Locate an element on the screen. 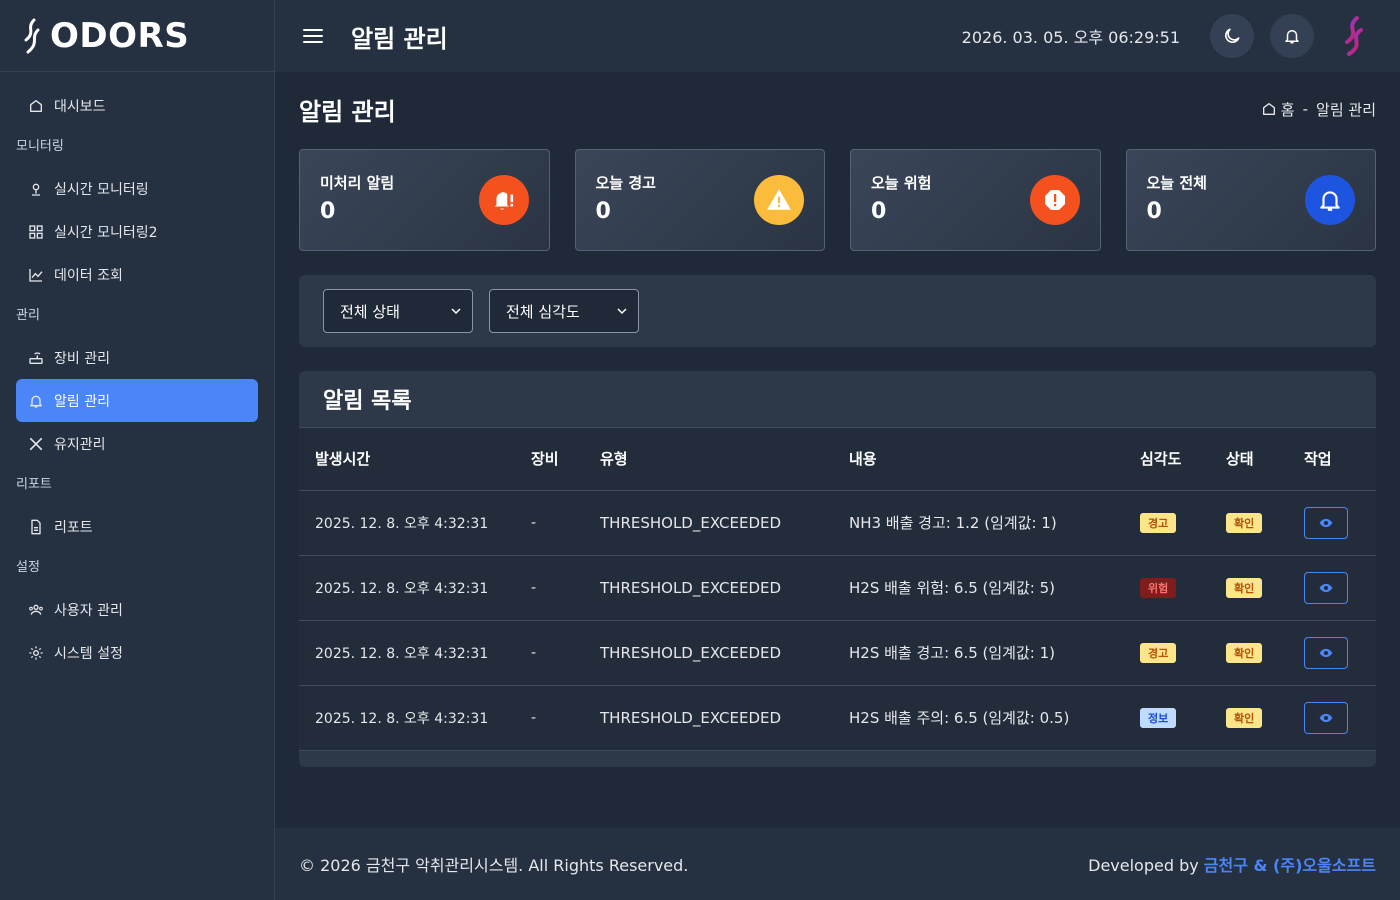  severity-filter-select: 전체 심각도 is located at coordinates (564, 311).